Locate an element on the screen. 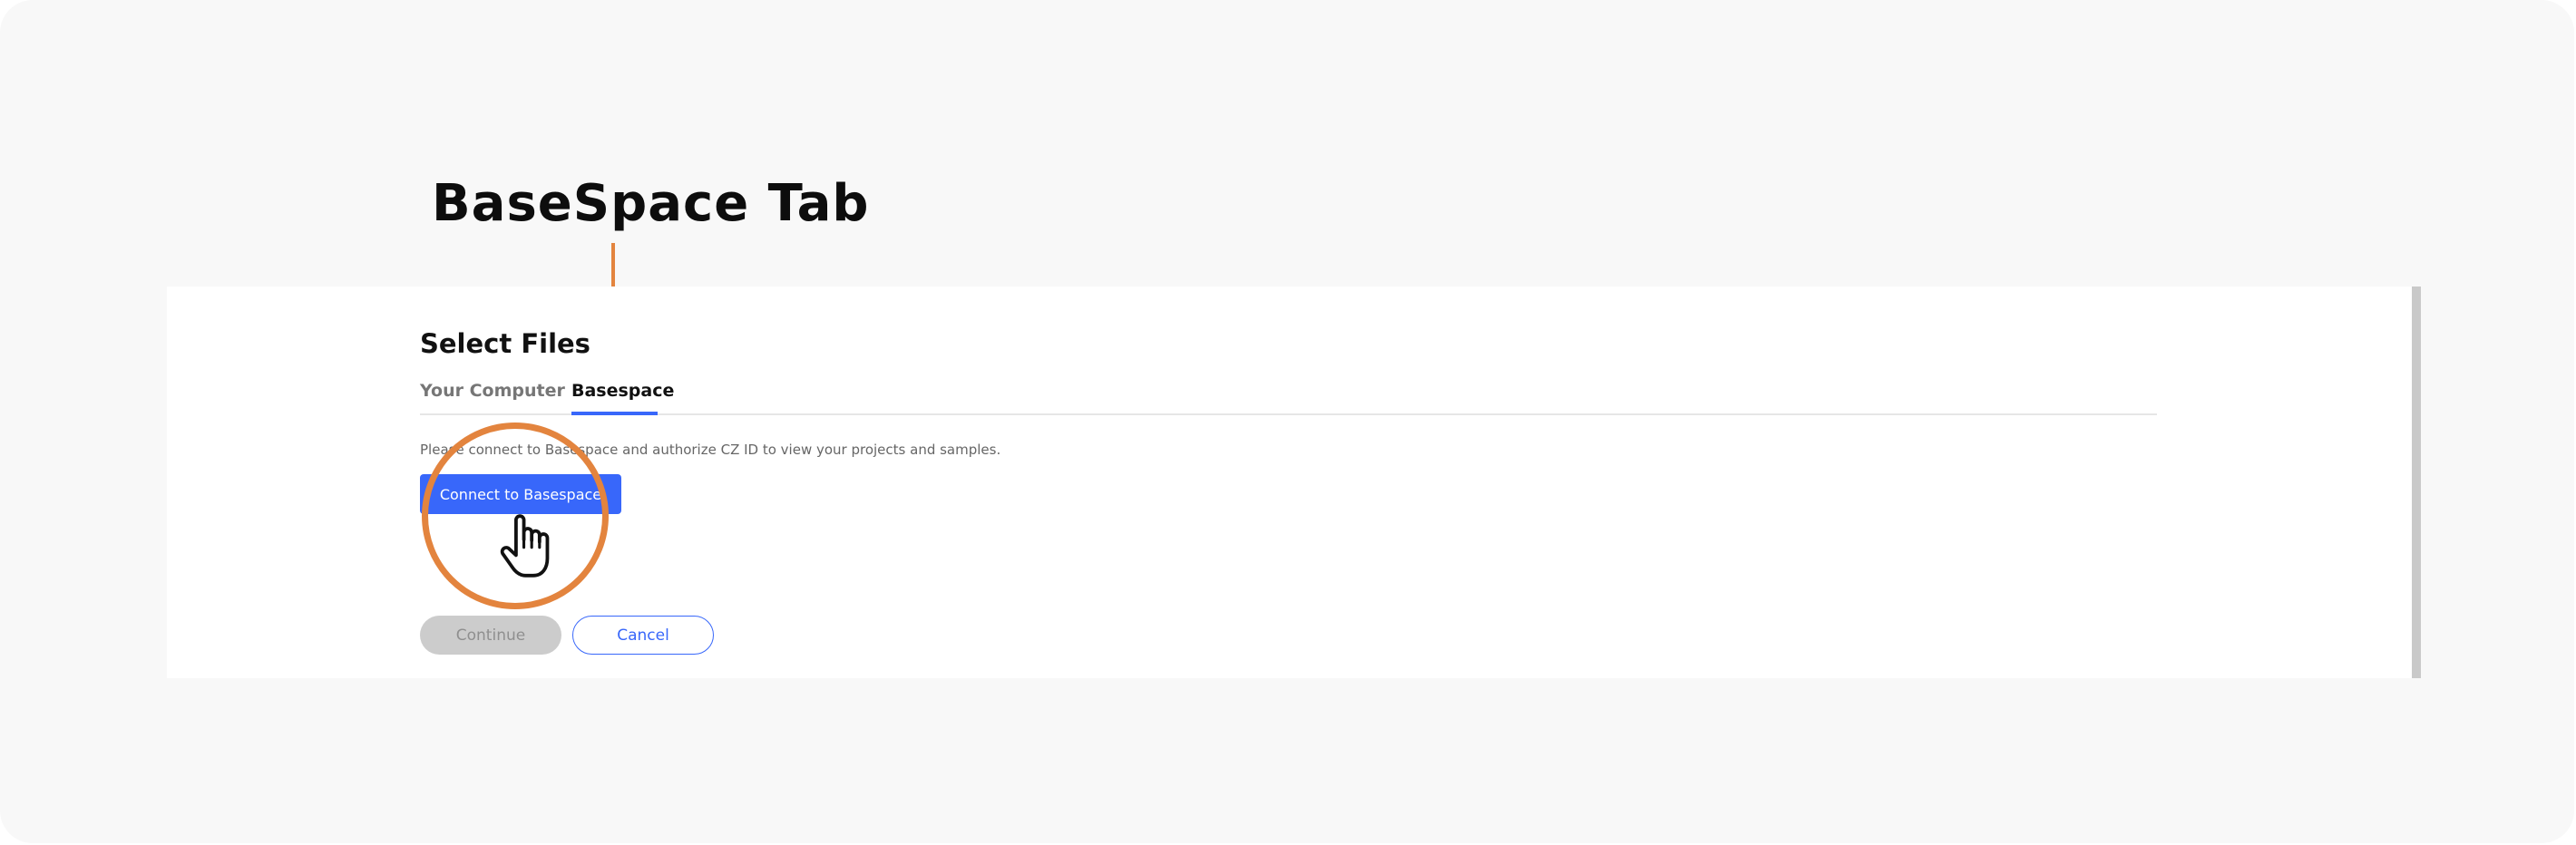  hand-pointer-icon is located at coordinates (525, 546).